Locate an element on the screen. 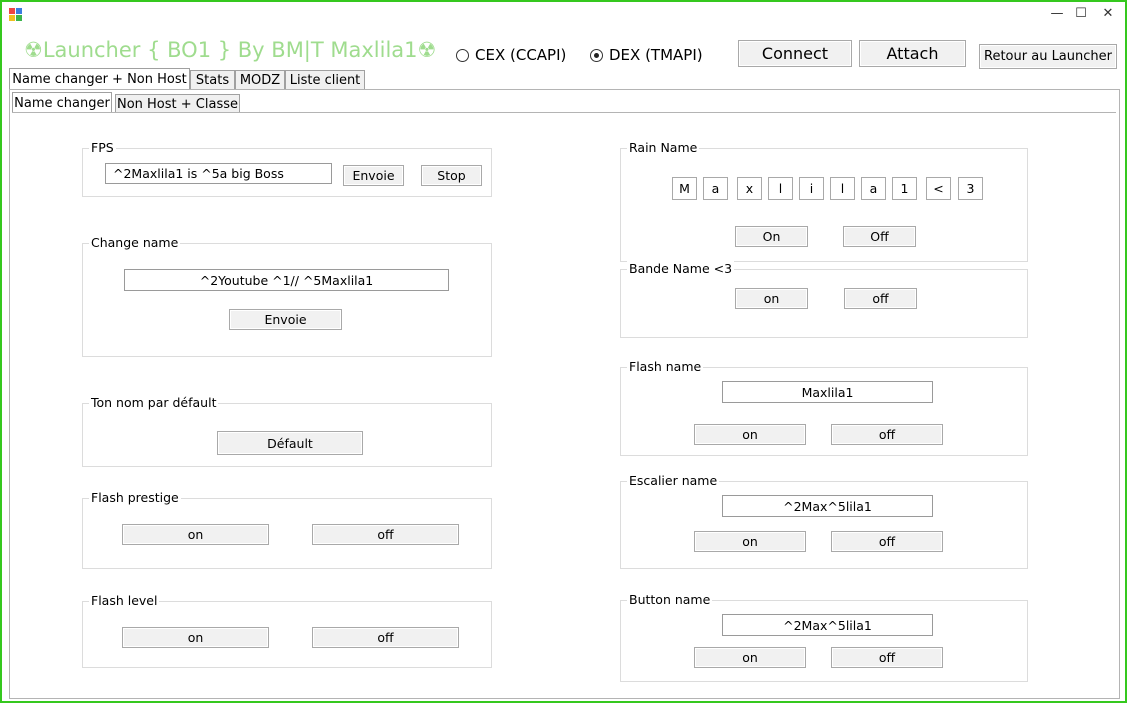 Image resolution: width=1127 pixels, height=703 pixels. button-name-on-button: on is located at coordinates (750, 657).